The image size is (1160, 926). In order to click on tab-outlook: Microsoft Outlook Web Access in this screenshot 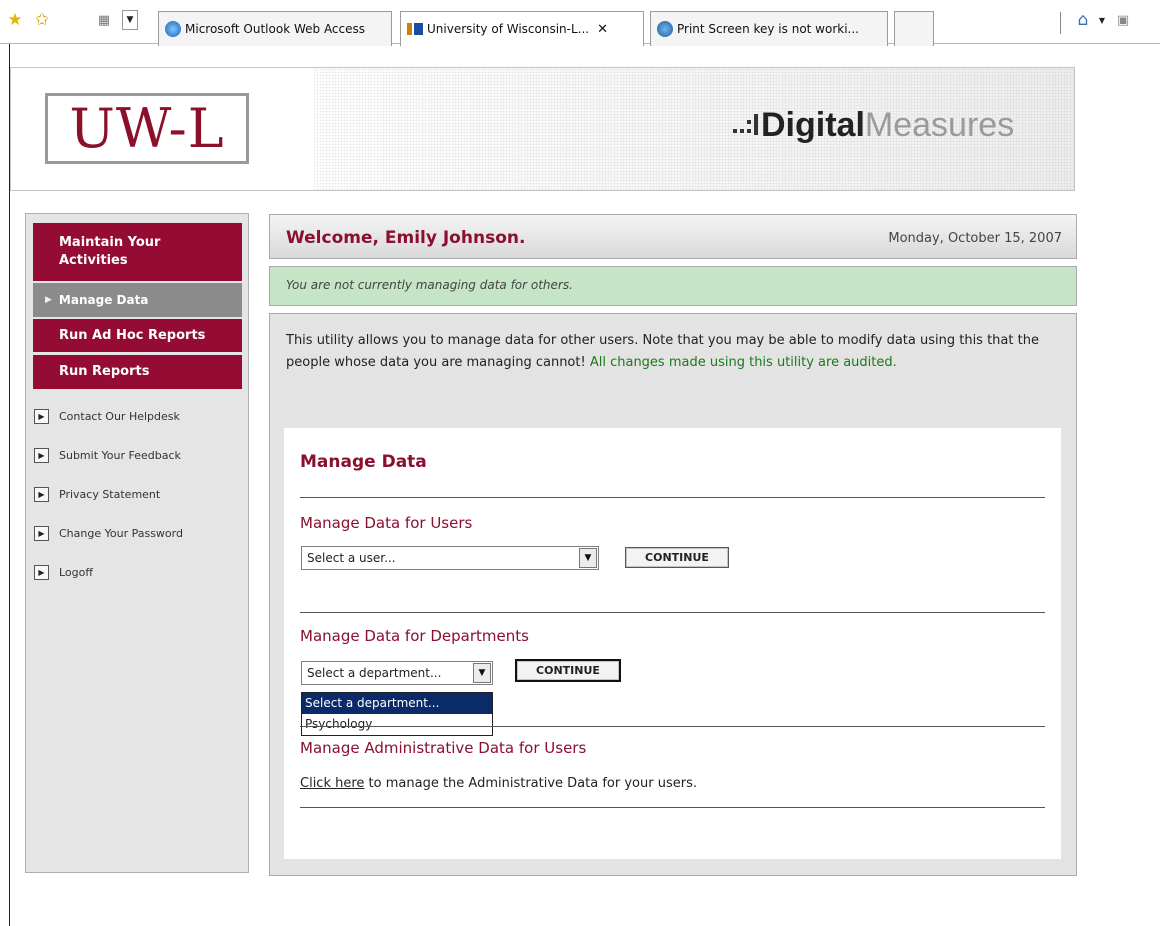, I will do `click(275, 28)`.